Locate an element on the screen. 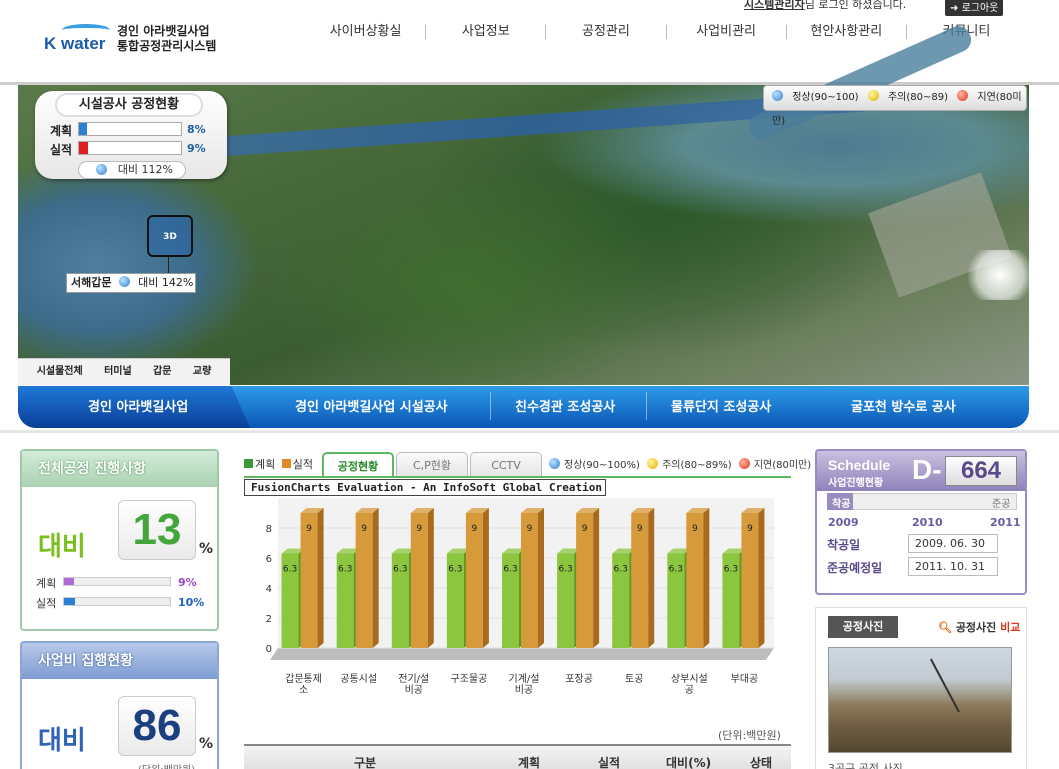  overall-actual-label: 실적 is located at coordinates (46, 603).